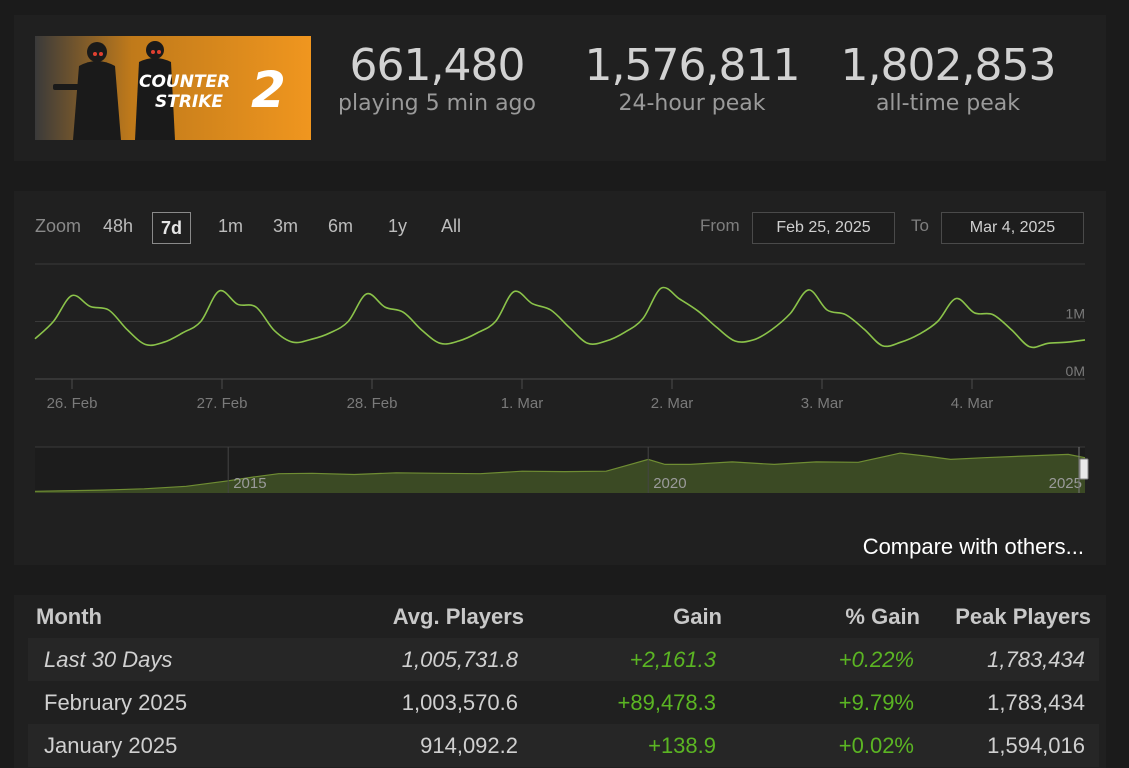  What do you see at coordinates (451, 226) in the screenshot?
I see `zoom-all-button: All` at bounding box center [451, 226].